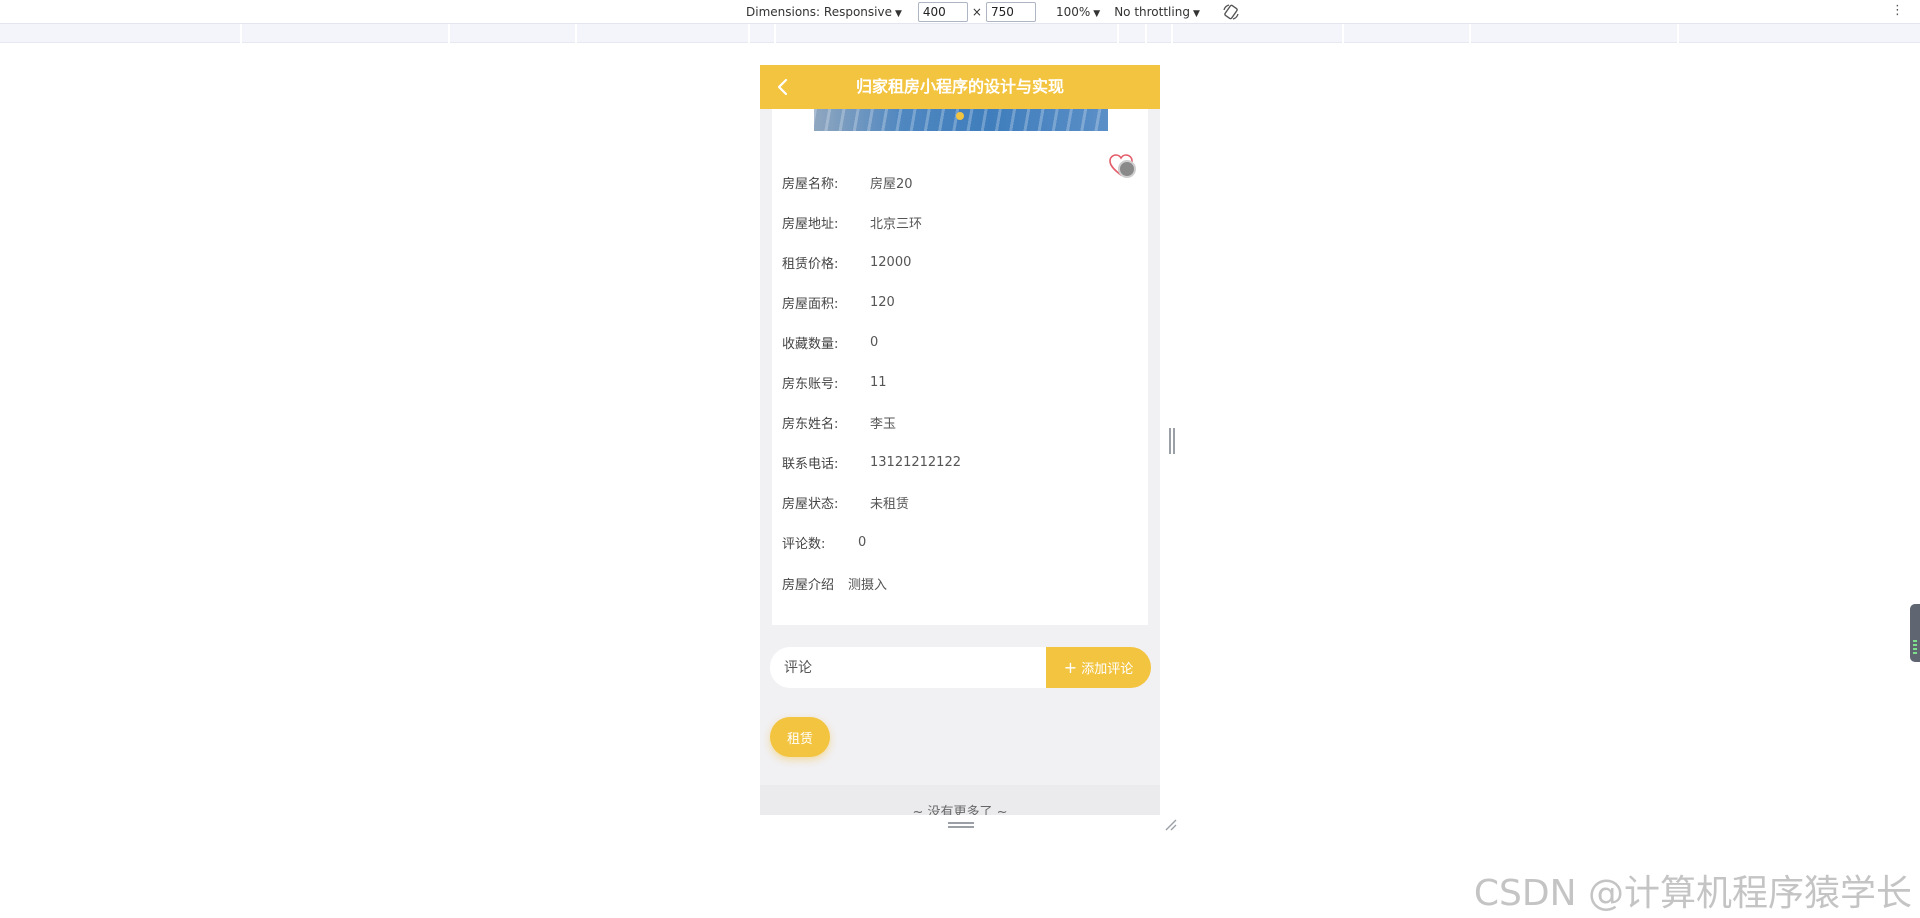  I want to click on resize-handle-right, so click(1172, 441).